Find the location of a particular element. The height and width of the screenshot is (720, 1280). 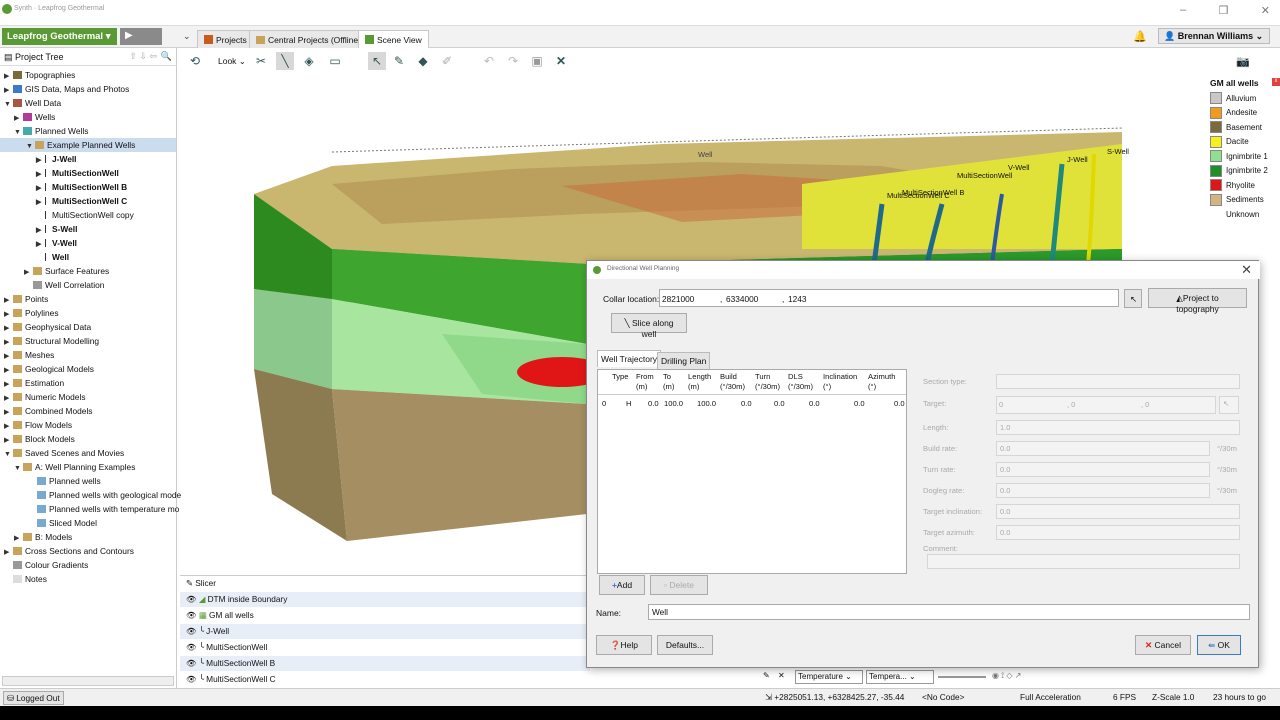

box-icon: ▭ is located at coordinates (335, 61).